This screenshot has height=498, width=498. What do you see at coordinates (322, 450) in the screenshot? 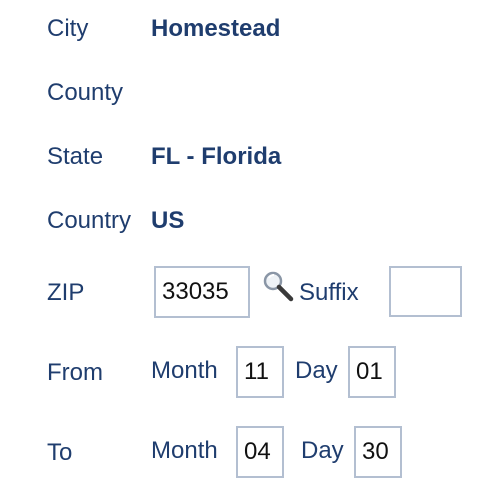
I see `to-day-label: Day` at bounding box center [322, 450].